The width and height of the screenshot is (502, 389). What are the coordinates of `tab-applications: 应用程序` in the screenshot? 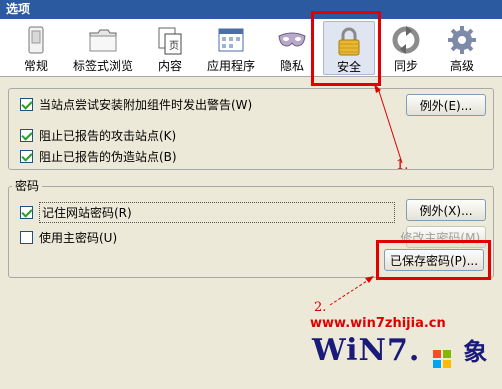 It's located at (231, 48).